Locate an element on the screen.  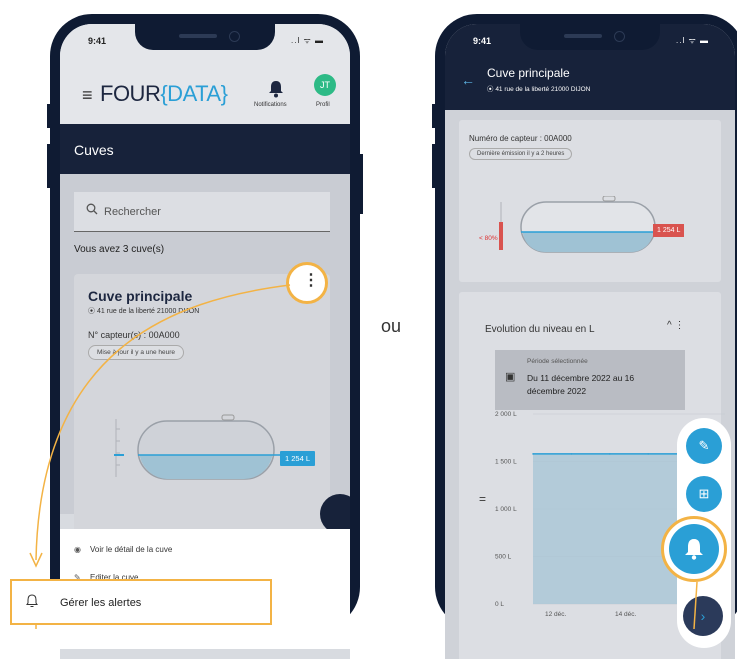
tank-level-badge: 1 254 L is located at coordinates (298, 458).